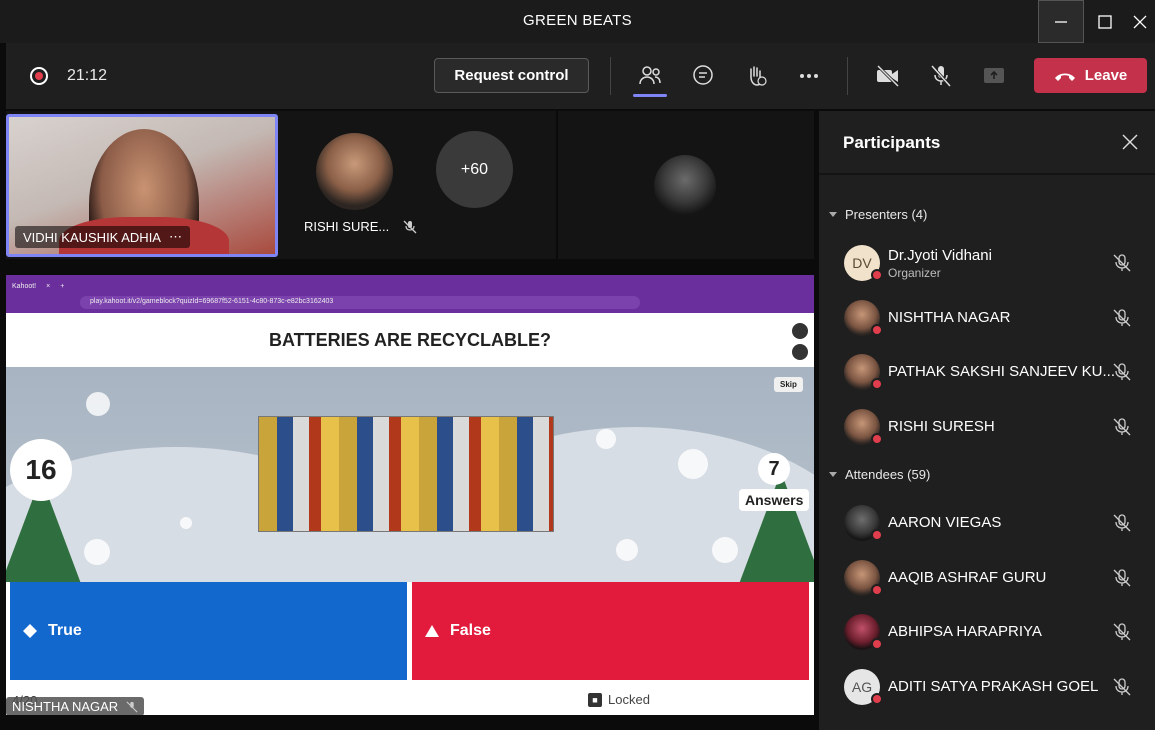 The image size is (1155, 730). I want to click on participant-row: ABHIPSA HARAPRIYA, so click(994, 632).